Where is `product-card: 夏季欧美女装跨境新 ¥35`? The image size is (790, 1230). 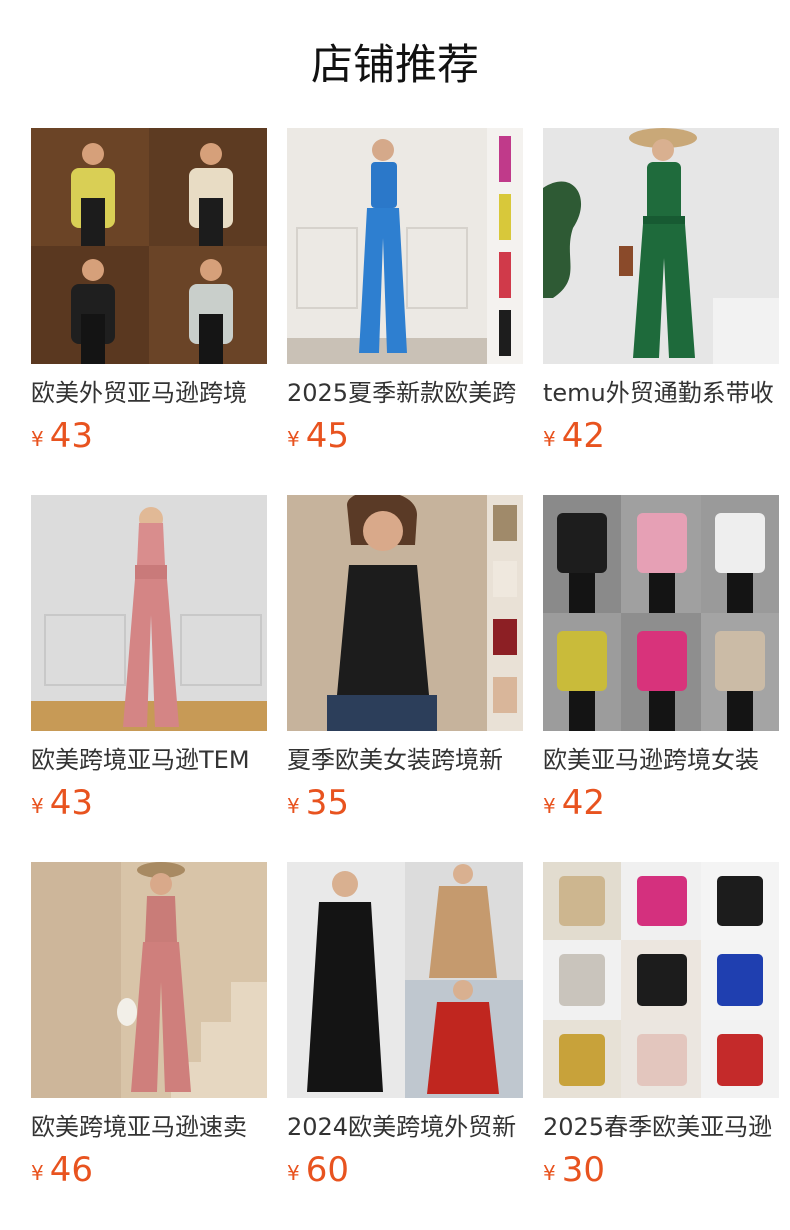 product-card: 夏季欧美女装跨境新 ¥35 is located at coordinates (405, 660).